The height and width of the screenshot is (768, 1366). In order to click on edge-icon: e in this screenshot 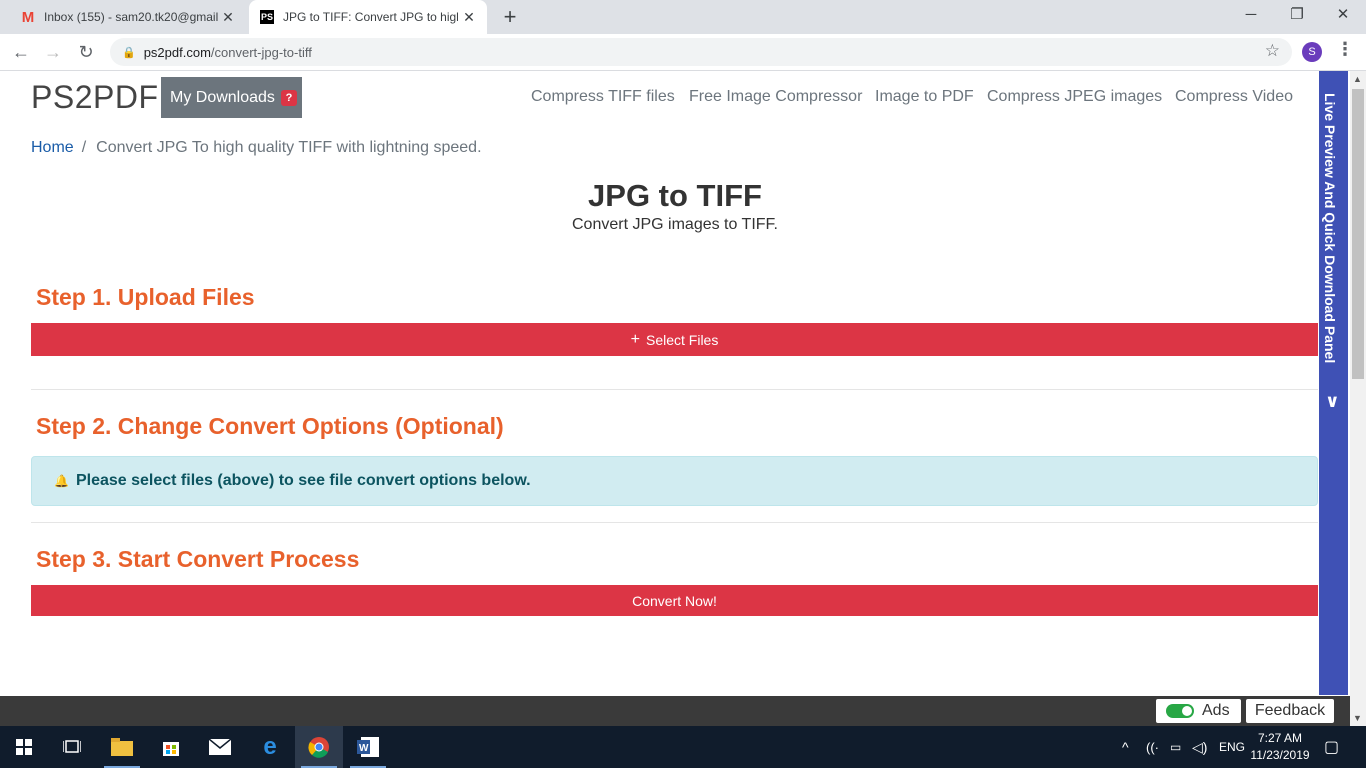, I will do `click(270, 747)`.